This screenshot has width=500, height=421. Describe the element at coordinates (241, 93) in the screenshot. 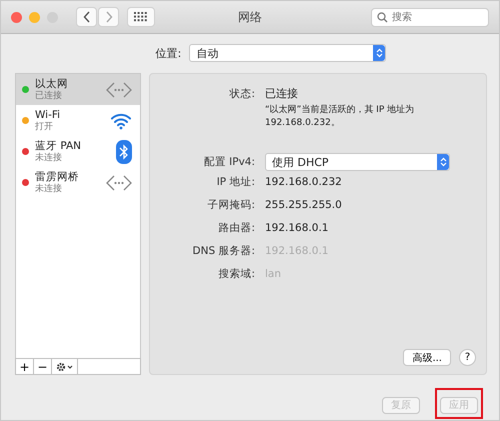

I see `status-label: 状态:` at that location.